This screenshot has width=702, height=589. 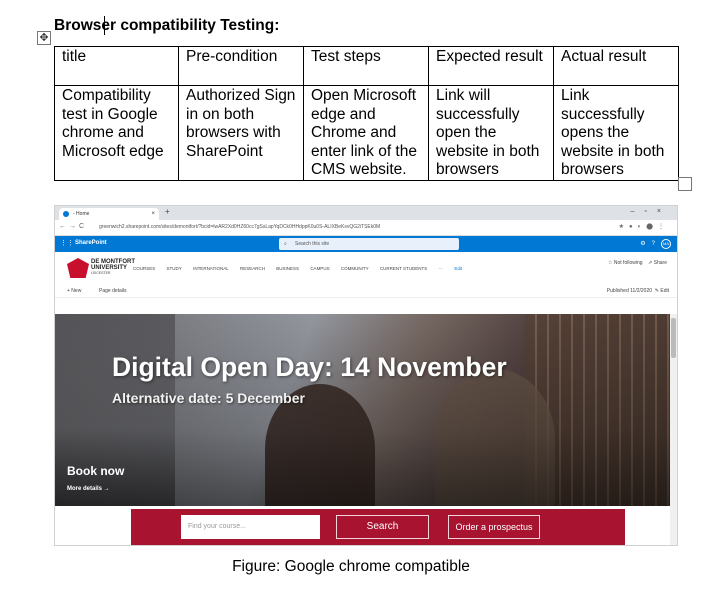 I want to click on sharepoint-favicon-icon, so click(x=66, y=214).